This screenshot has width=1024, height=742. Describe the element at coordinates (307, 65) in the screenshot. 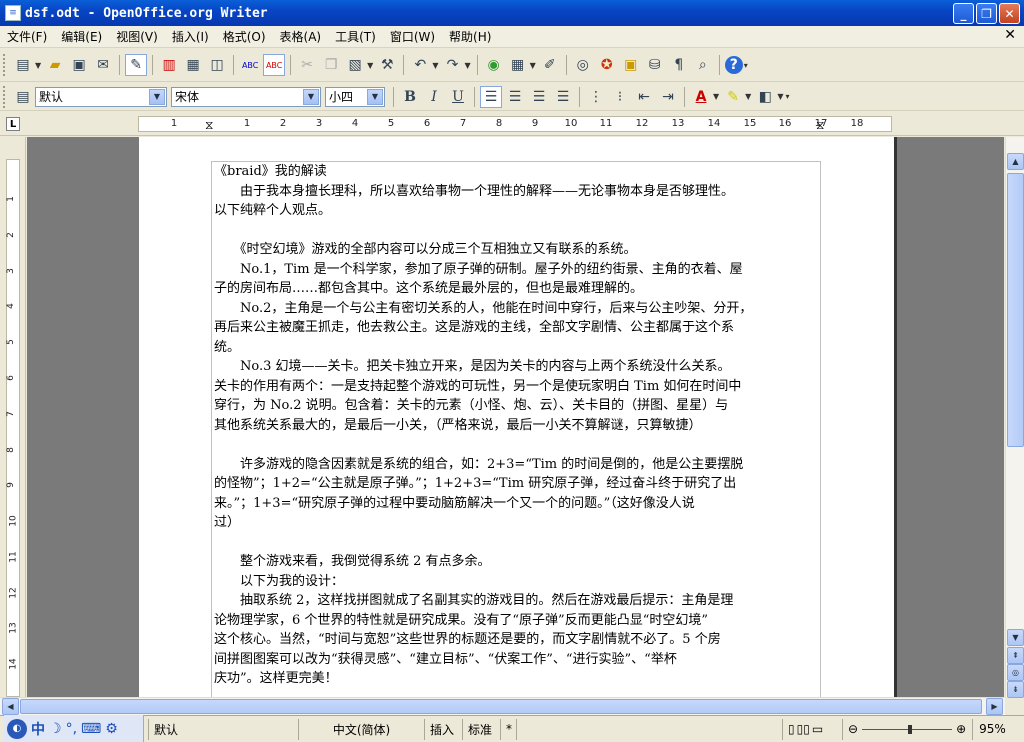

I see `cut-icon: ✂` at that location.